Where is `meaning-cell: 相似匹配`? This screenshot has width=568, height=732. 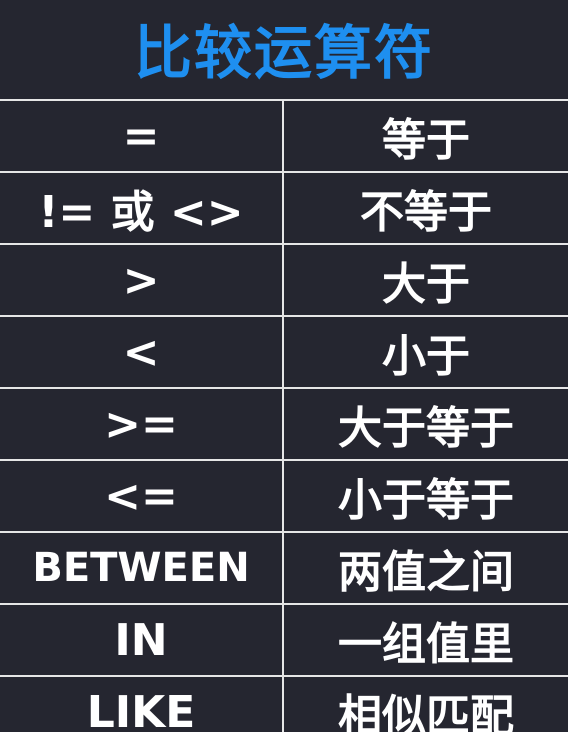 meaning-cell: 相似匹配 is located at coordinates (426, 711).